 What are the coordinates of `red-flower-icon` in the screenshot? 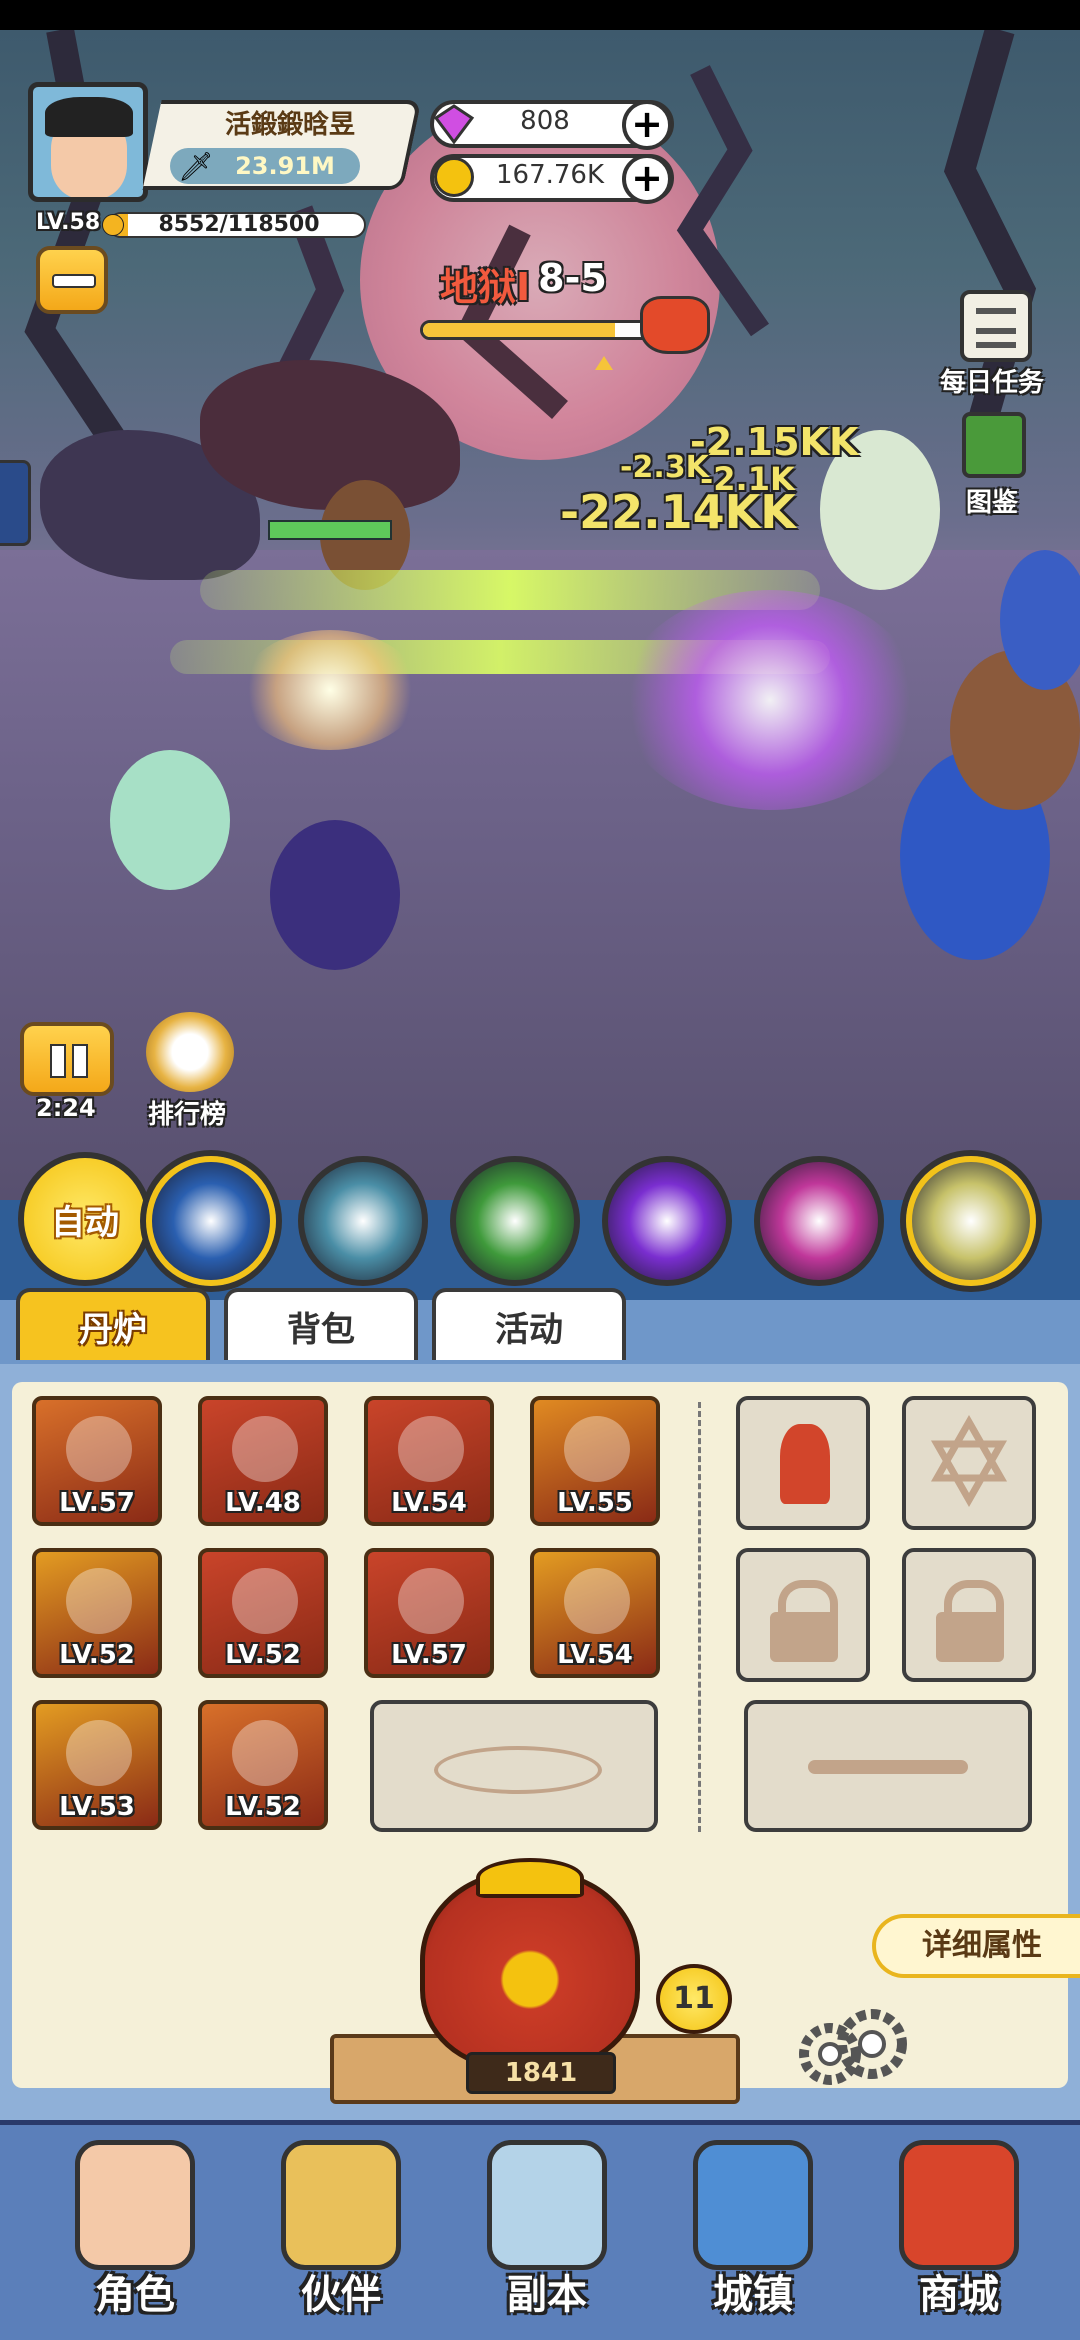 It's located at (805, 1464).